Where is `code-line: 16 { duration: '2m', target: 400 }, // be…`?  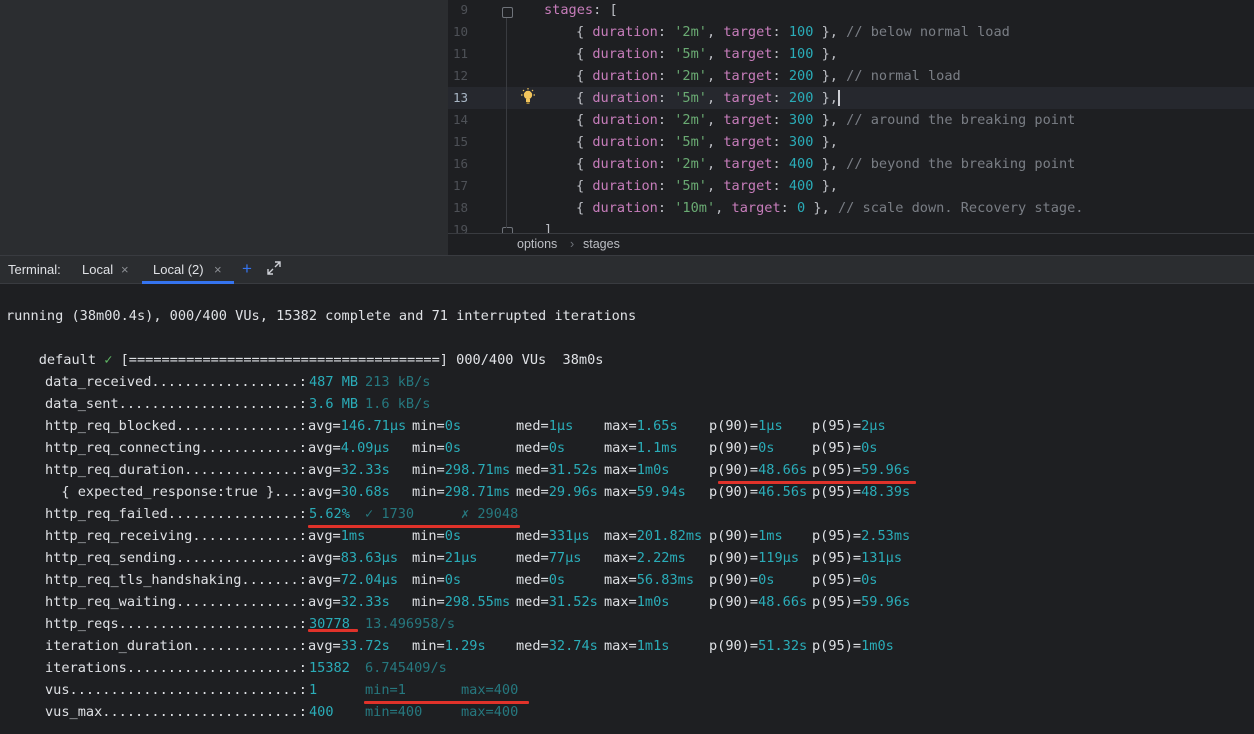
code-line: 16 { duration: '2m', target: 400 }, // be… is located at coordinates (851, 164).